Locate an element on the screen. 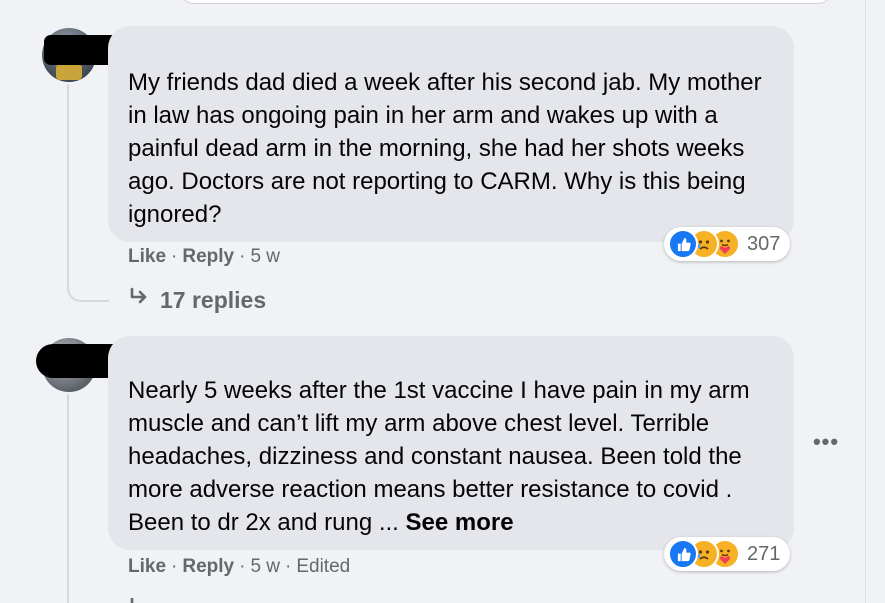 The width and height of the screenshot is (885, 603). reaction-count: 271 is located at coordinates (764, 553).